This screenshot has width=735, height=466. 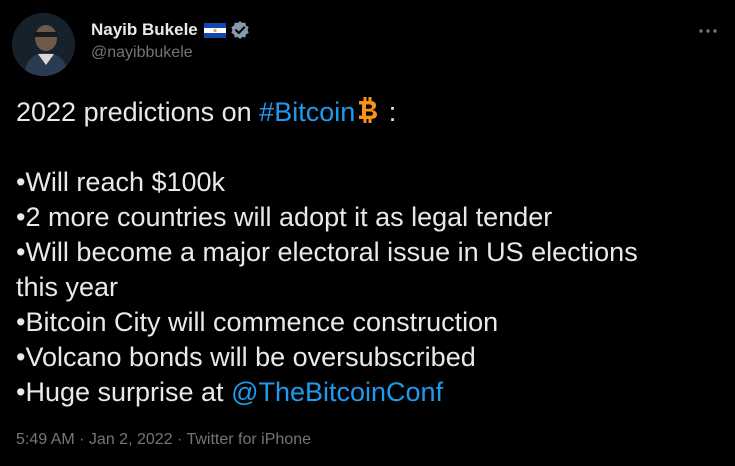 I want to click on author-block: Nayib Bukele @nayibbukele, so click(x=170, y=40).